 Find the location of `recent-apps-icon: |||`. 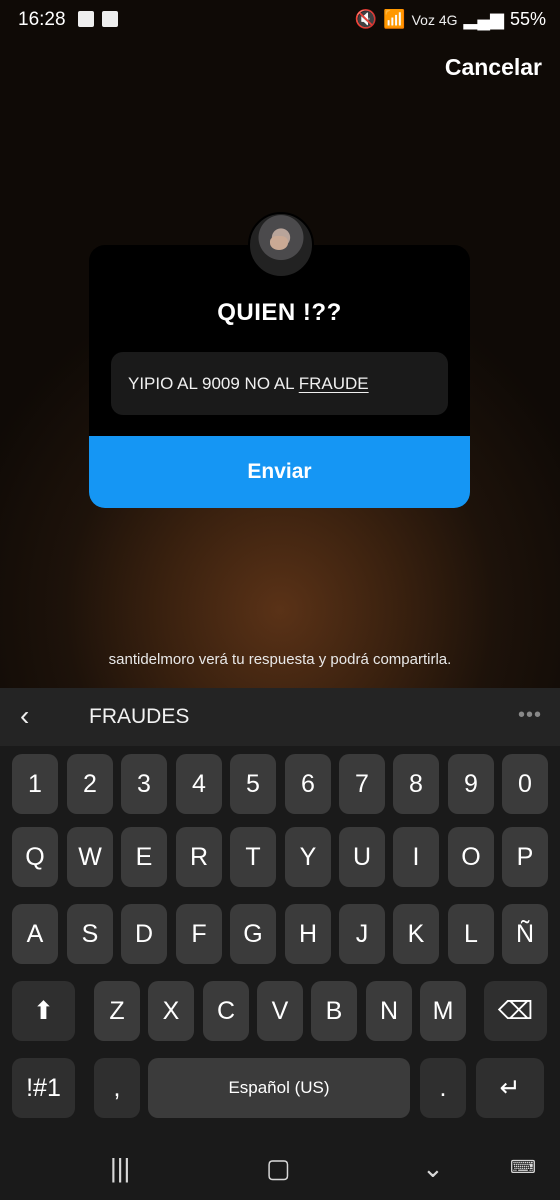

recent-apps-icon: ||| is located at coordinates (120, 1168).